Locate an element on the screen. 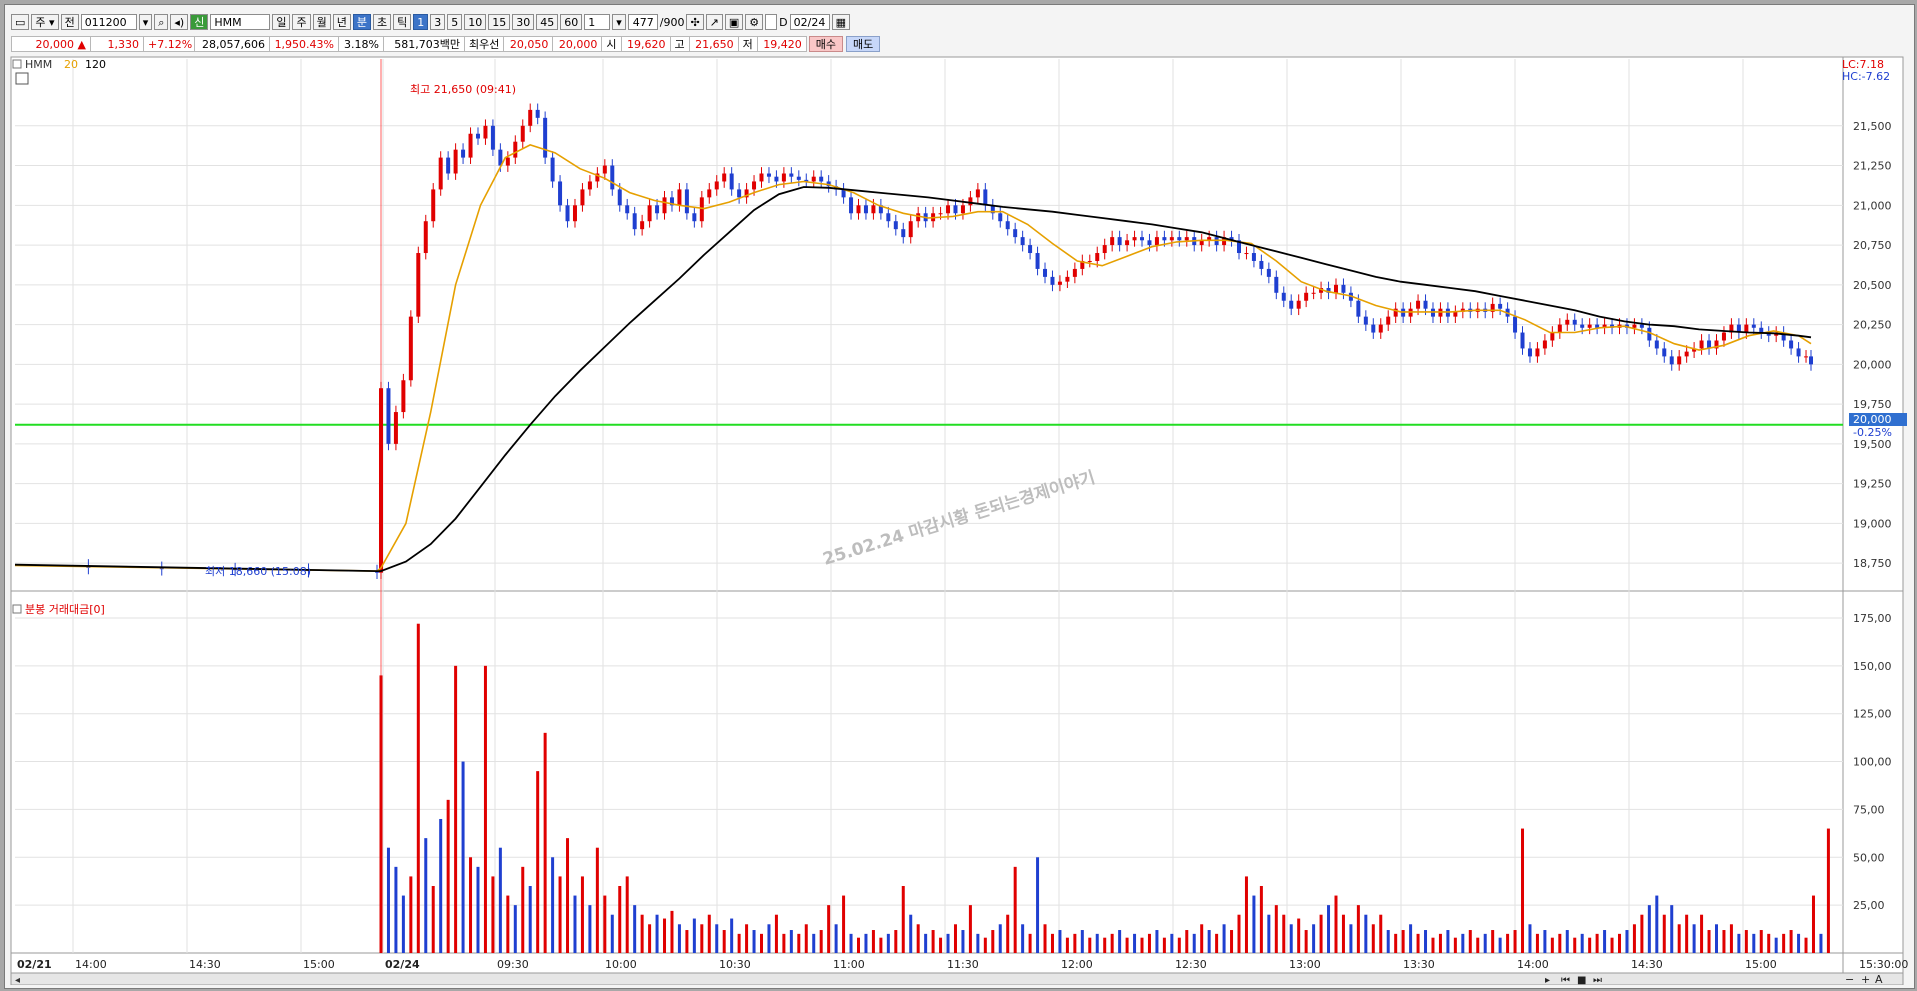  time-tick-label: 15:00 is located at coordinates (319, 964).